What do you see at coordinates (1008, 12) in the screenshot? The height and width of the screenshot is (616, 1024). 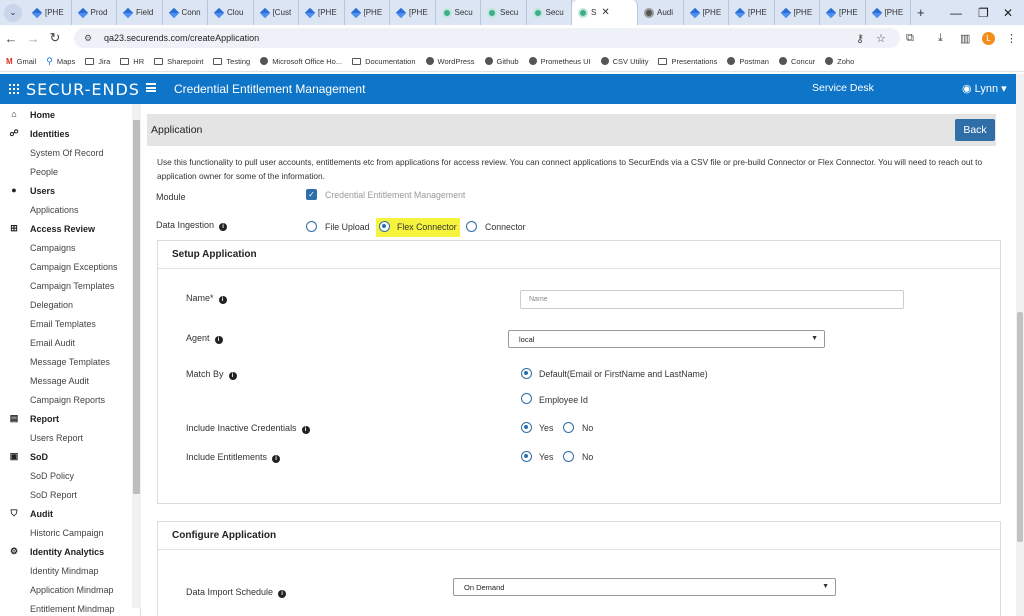 I see `close-window-icon: ✕` at bounding box center [1008, 12].